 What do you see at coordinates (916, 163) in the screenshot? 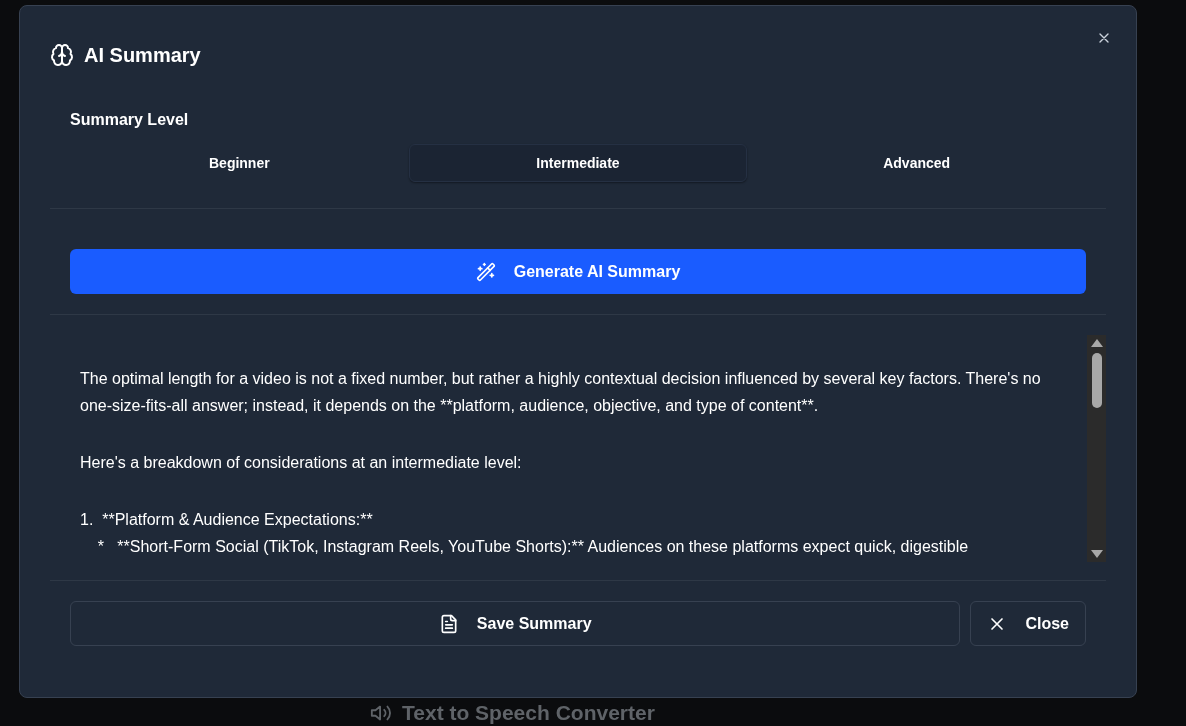
I see `level-tab: Advanced` at bounding box center [916, 163].